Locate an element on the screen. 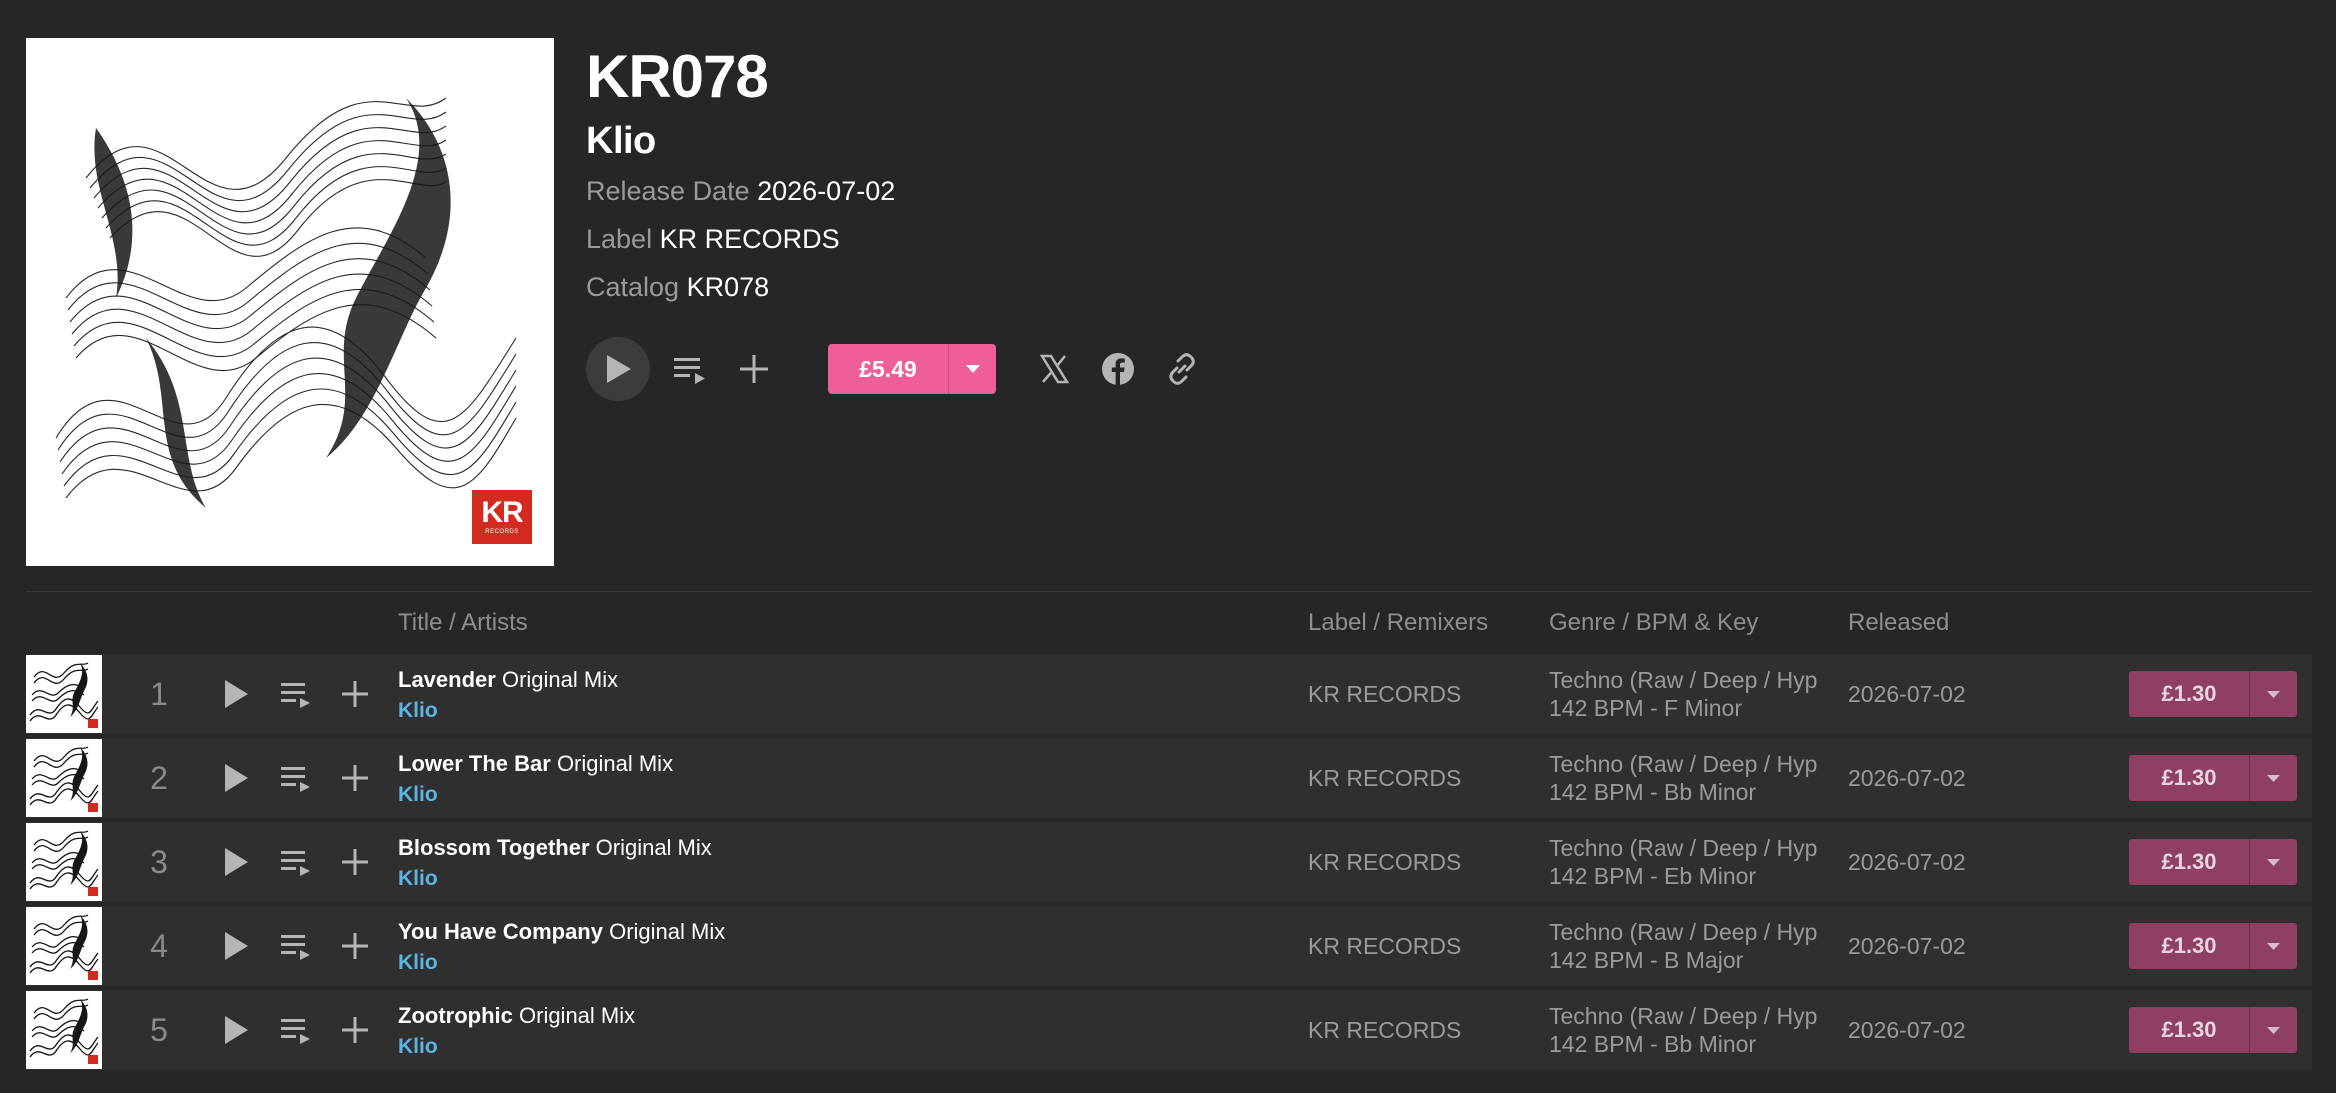 The image size is (2336, 1093). logo-text: KR is located at coordinates (502, 512).